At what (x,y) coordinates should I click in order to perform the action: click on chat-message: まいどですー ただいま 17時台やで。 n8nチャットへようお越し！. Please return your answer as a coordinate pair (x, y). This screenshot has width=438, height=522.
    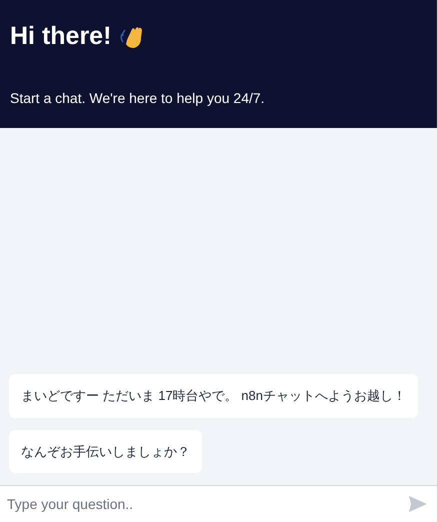
    Looking at the image, I should click on (213, 396).